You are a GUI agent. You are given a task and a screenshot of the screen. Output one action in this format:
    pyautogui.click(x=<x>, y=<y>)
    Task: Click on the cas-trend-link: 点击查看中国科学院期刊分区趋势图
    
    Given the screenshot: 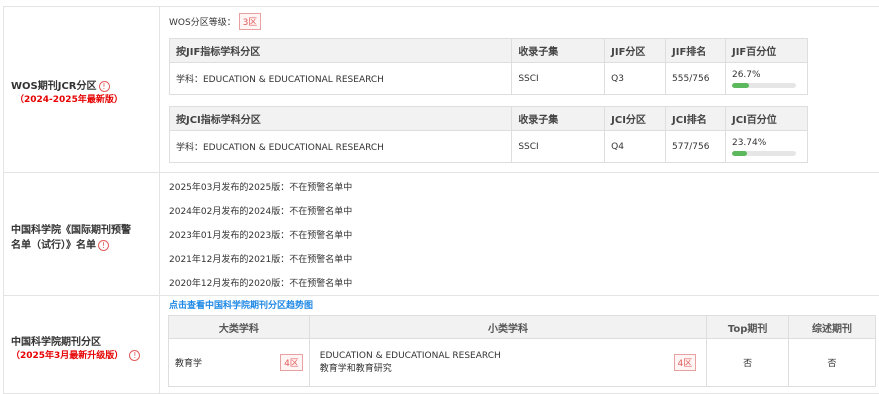 What is the action you would take?
    pyautogui.click(x=241, y=304)
    